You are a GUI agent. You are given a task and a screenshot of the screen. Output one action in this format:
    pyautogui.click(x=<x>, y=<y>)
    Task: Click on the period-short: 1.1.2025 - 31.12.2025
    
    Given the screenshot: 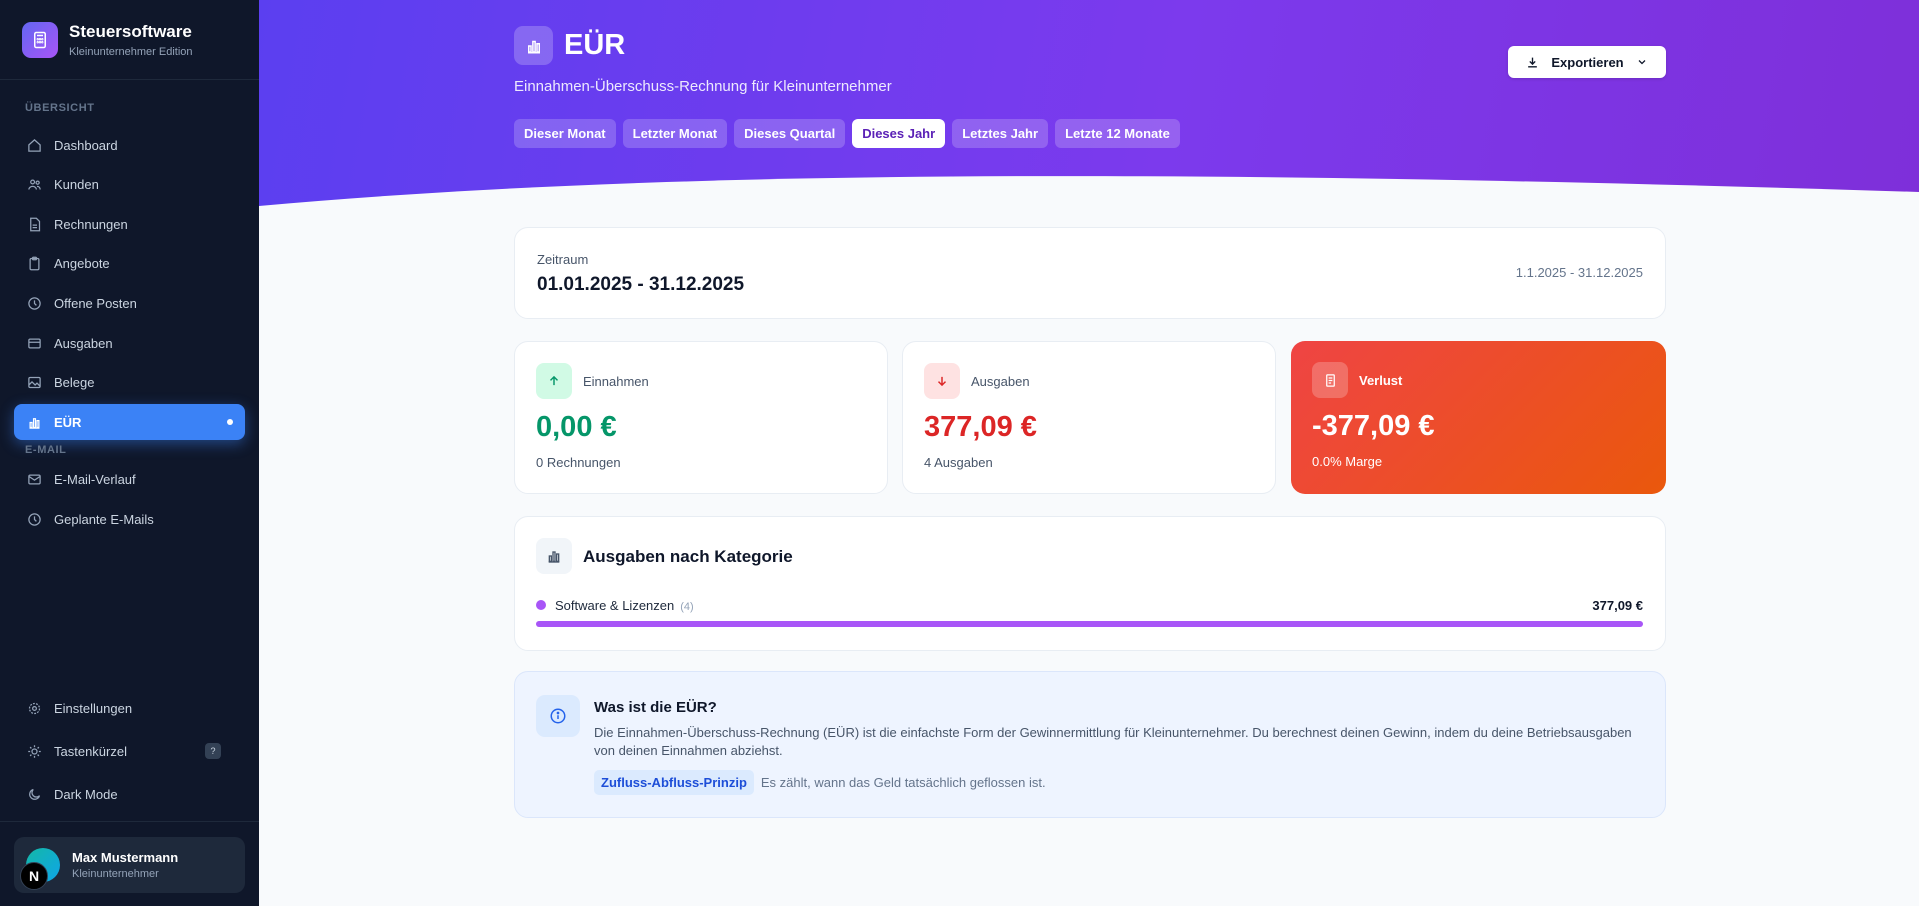 What is the action you would take?
    pyautogui.click(x=1579, y=272)
    